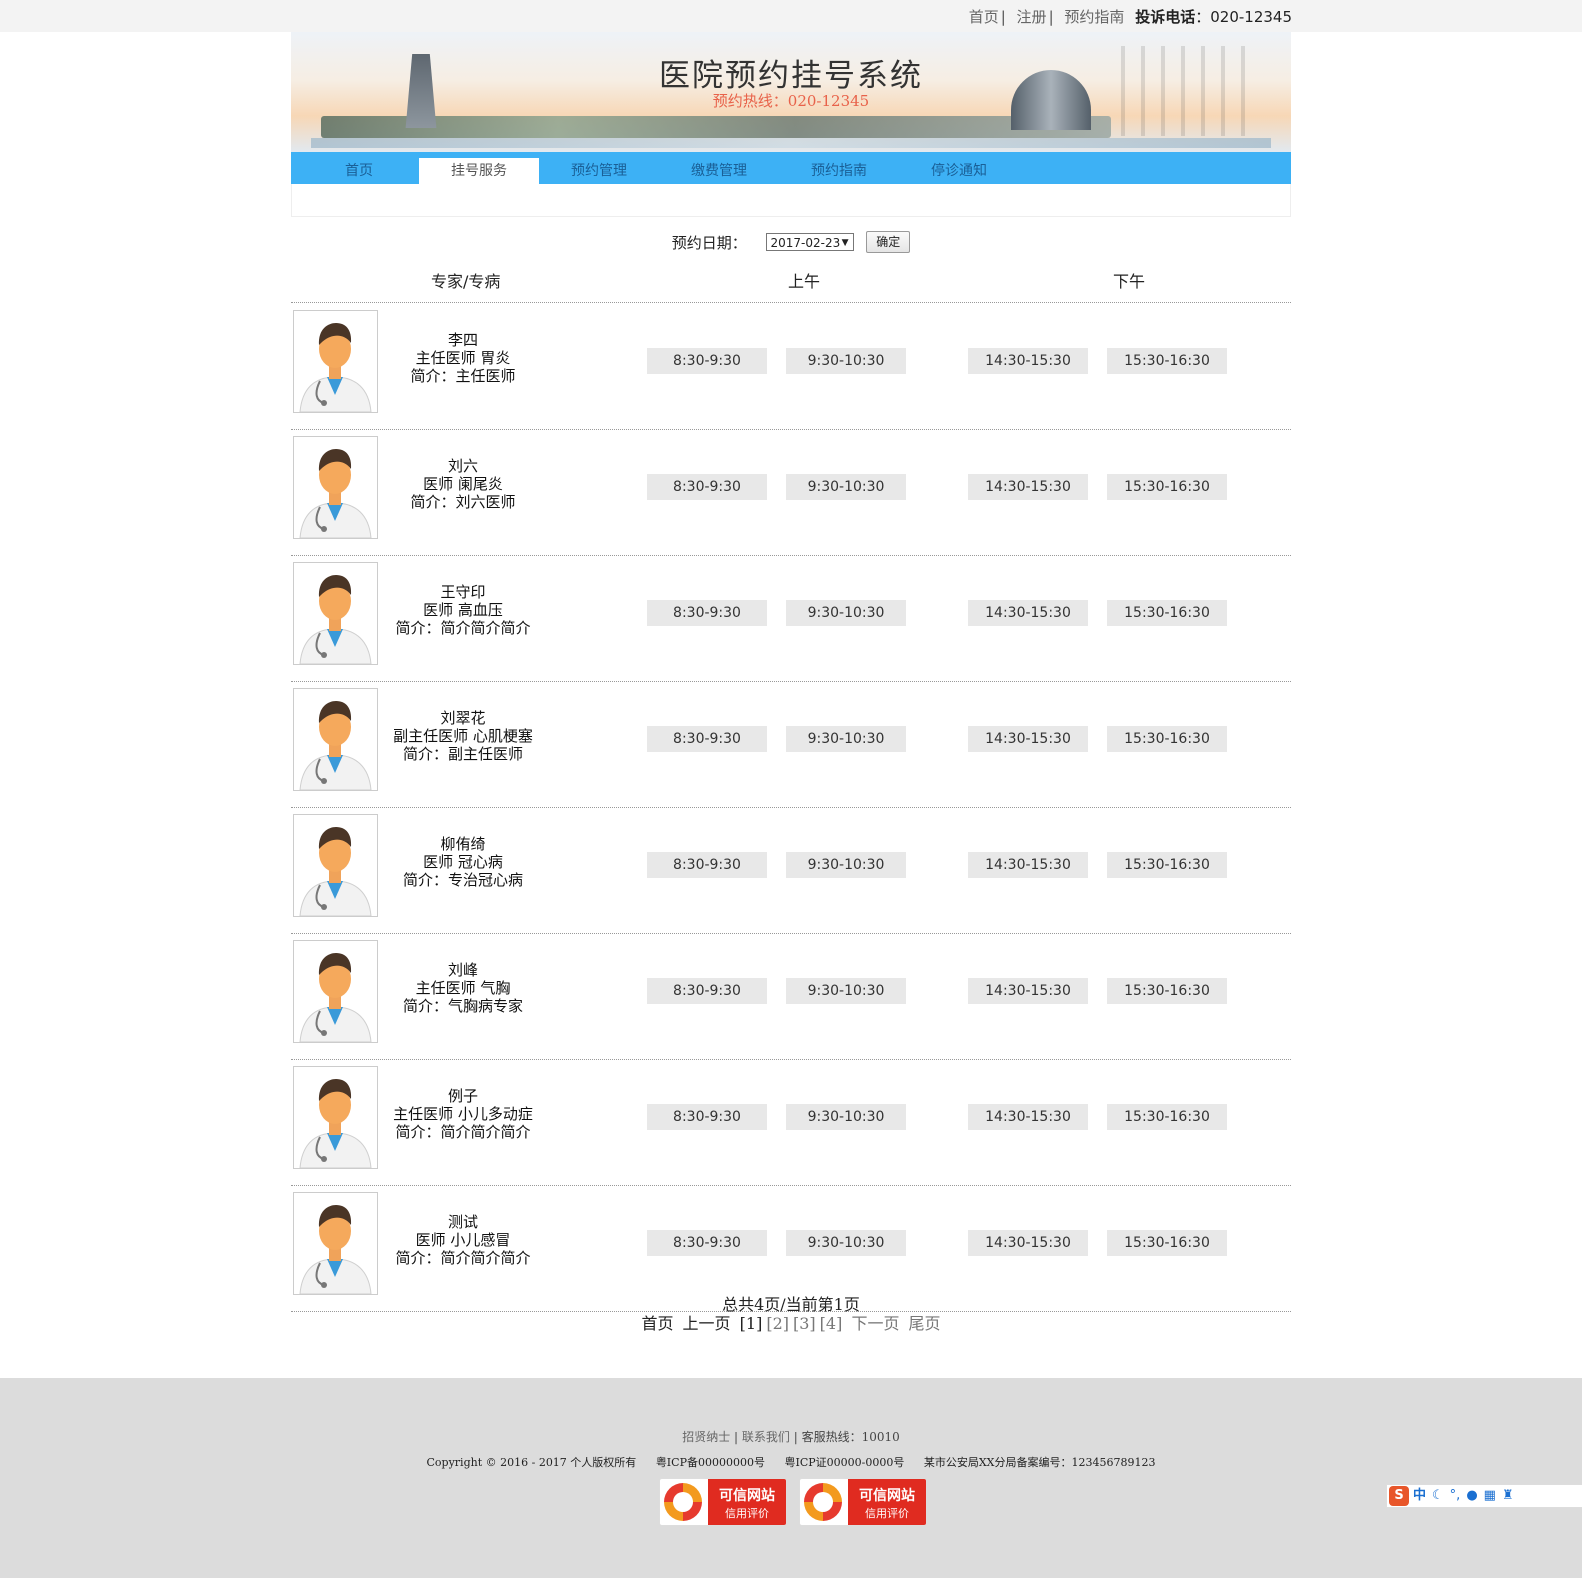 The image size is (1582, 1578). What do you see at coordinates (925, 1323) in the screenshot?
I see `pager-last: 尾页` at bounding box center [925, 1323].